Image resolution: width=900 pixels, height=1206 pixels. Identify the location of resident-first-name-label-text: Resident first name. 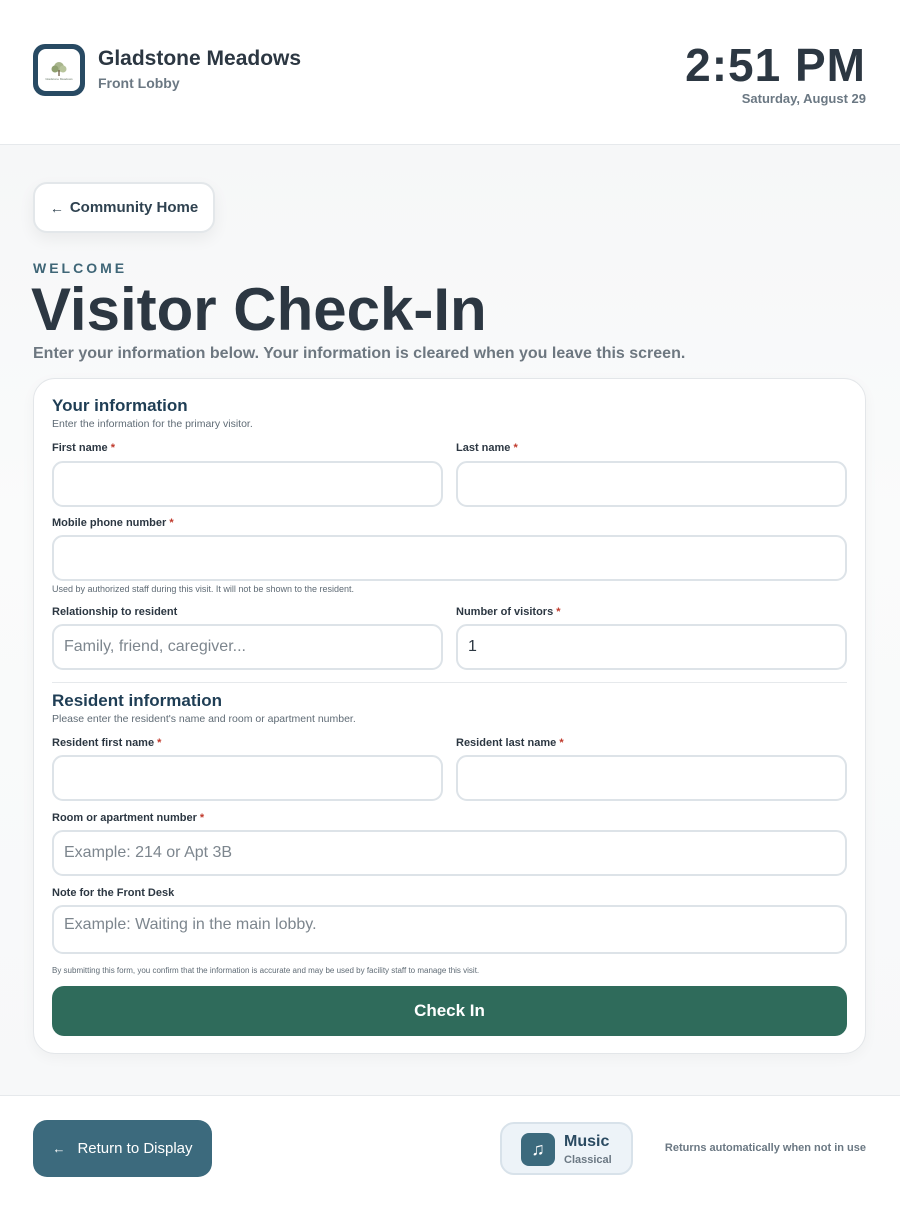
(103, 743).